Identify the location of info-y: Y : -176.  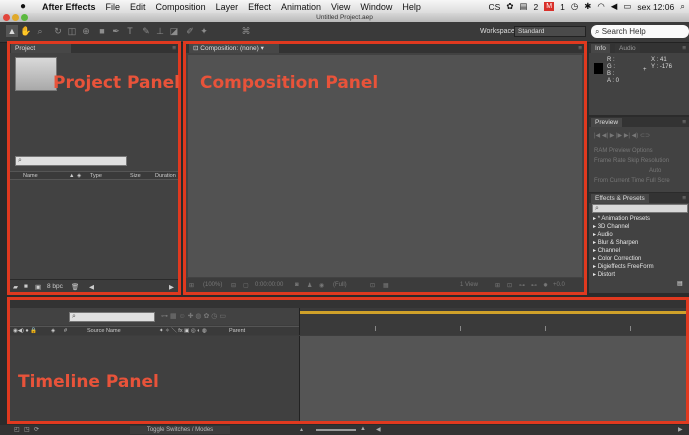
(661, 67).